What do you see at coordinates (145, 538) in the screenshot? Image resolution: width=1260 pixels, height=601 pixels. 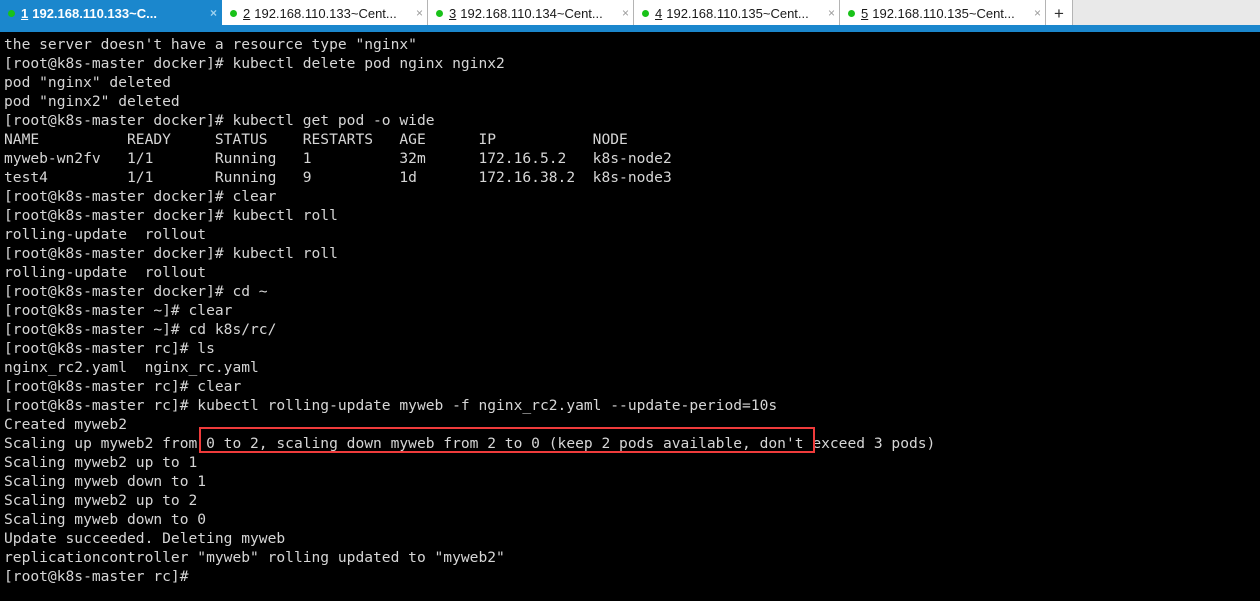 I see `terminal-line: Update succeeded. Deleting myweb` at bounding box center [145, 538].